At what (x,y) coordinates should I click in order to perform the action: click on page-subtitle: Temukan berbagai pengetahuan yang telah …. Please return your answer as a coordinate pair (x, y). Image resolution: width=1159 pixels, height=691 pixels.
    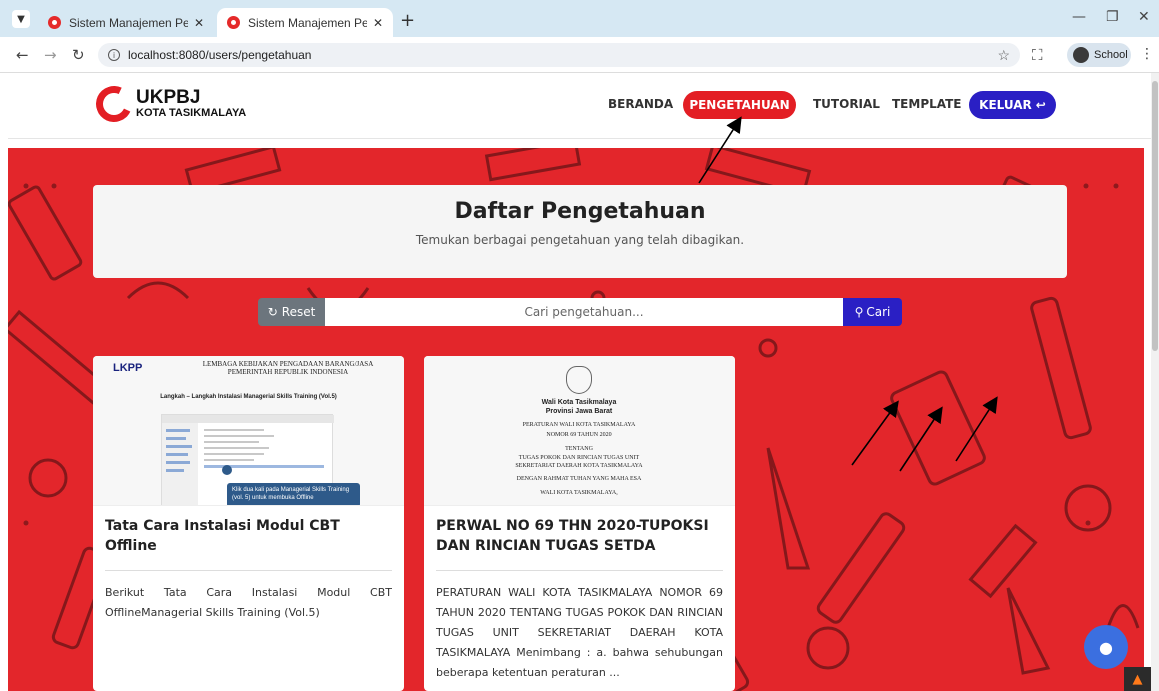
    Looking at the image, I should click on (580, 240).